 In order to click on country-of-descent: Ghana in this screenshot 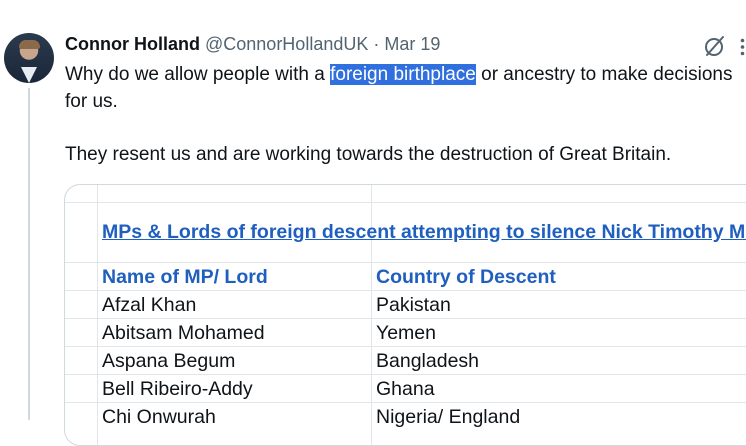, I will do `click(405, 389)`.